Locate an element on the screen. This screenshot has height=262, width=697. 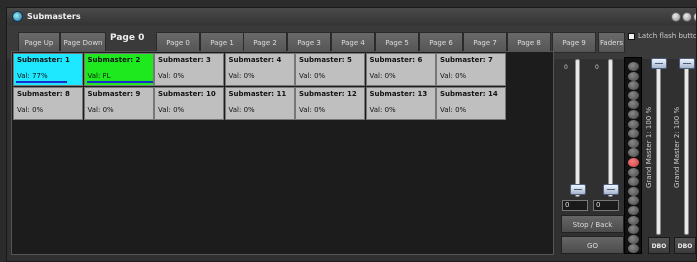
submaster-name: Submaster: 13 is located at coordinates (398, 94).